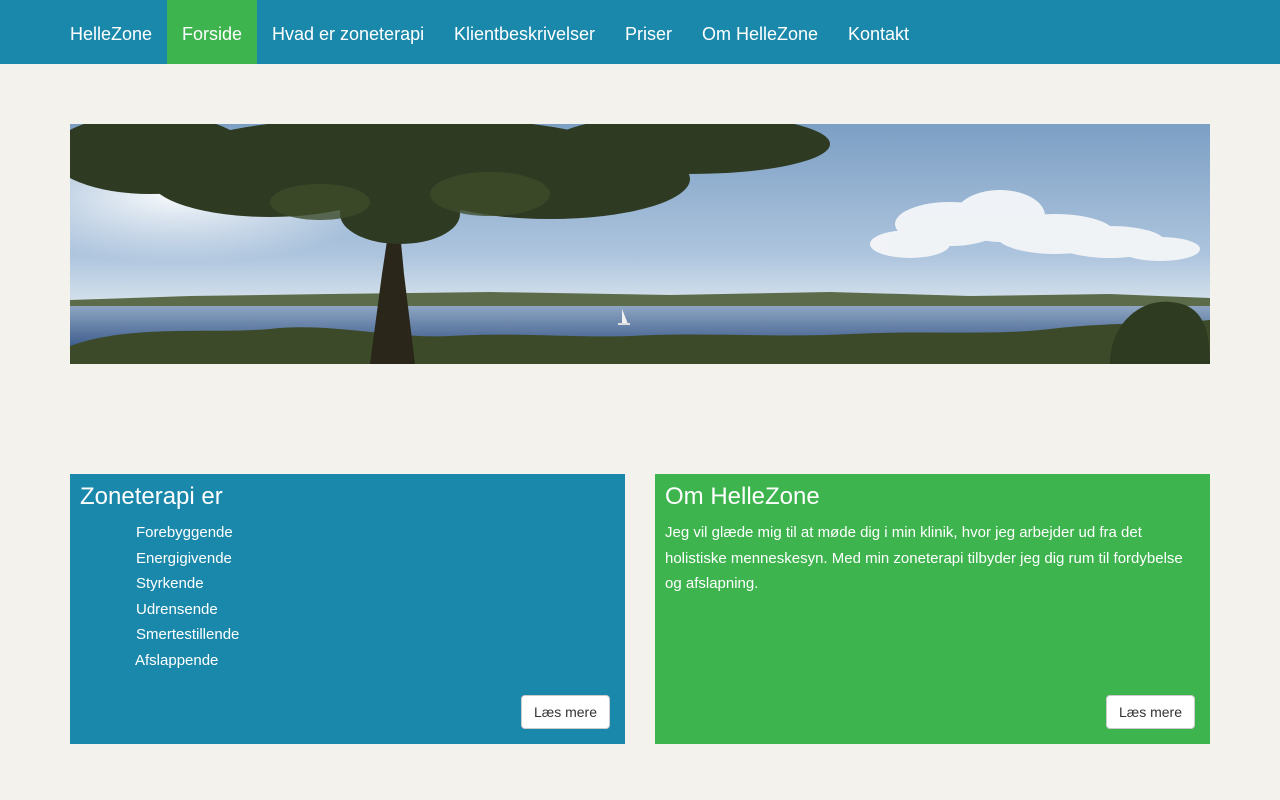  I want to click on panel-om-title: Om HelleZone, so click(742, 496).